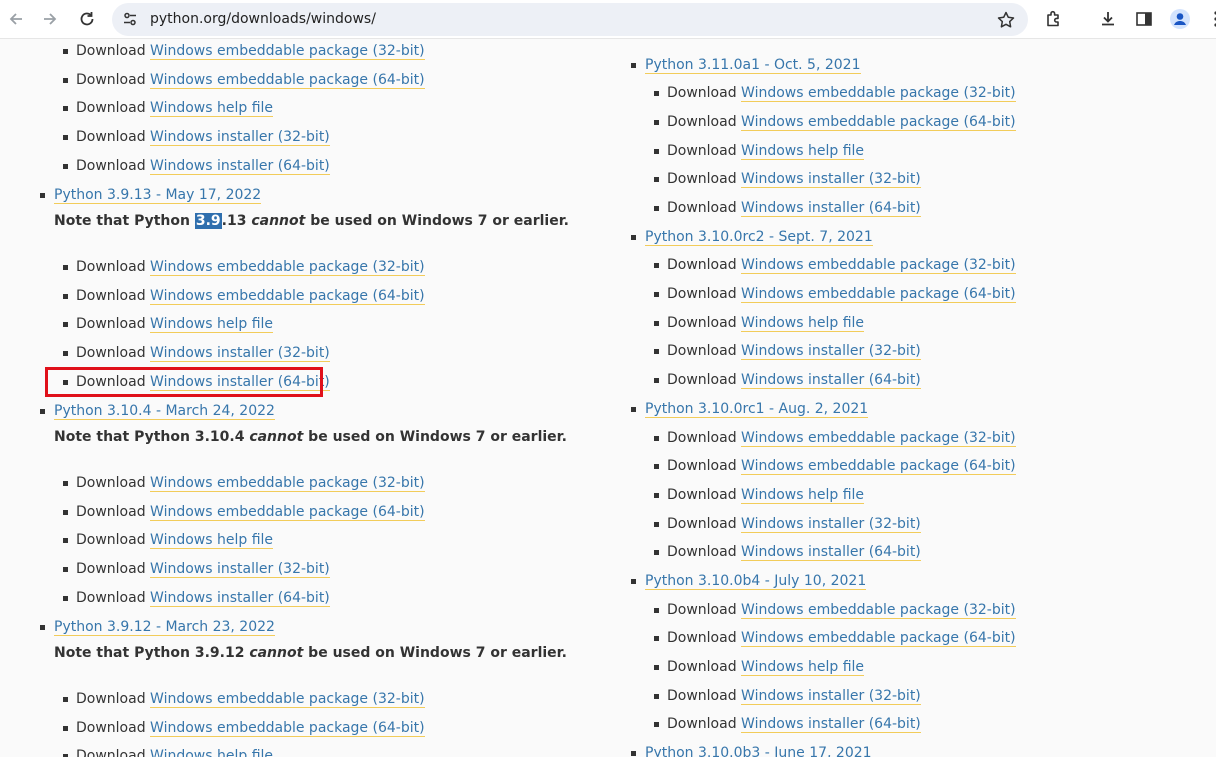 This screenshot has width=1216, height=757. What do you see at coordinates (263, 19) in the screenshot?
I see `url-text: python.org/downloads/windows/` at bounding box center [263, 19].